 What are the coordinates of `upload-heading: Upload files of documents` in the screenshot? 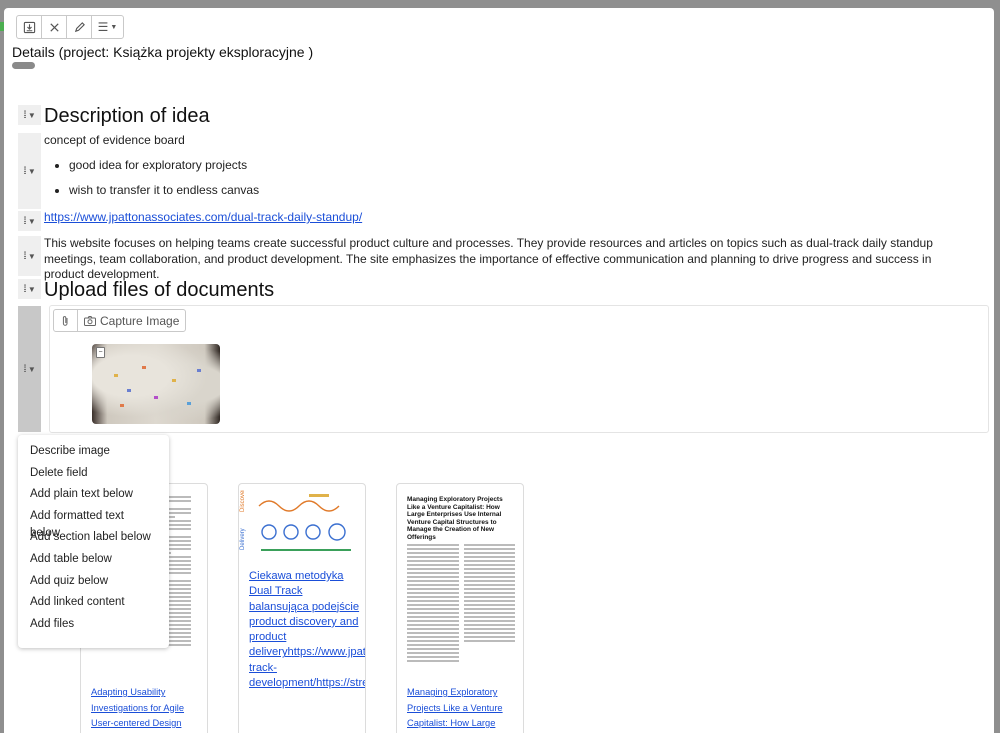 It's located at (159, 290).